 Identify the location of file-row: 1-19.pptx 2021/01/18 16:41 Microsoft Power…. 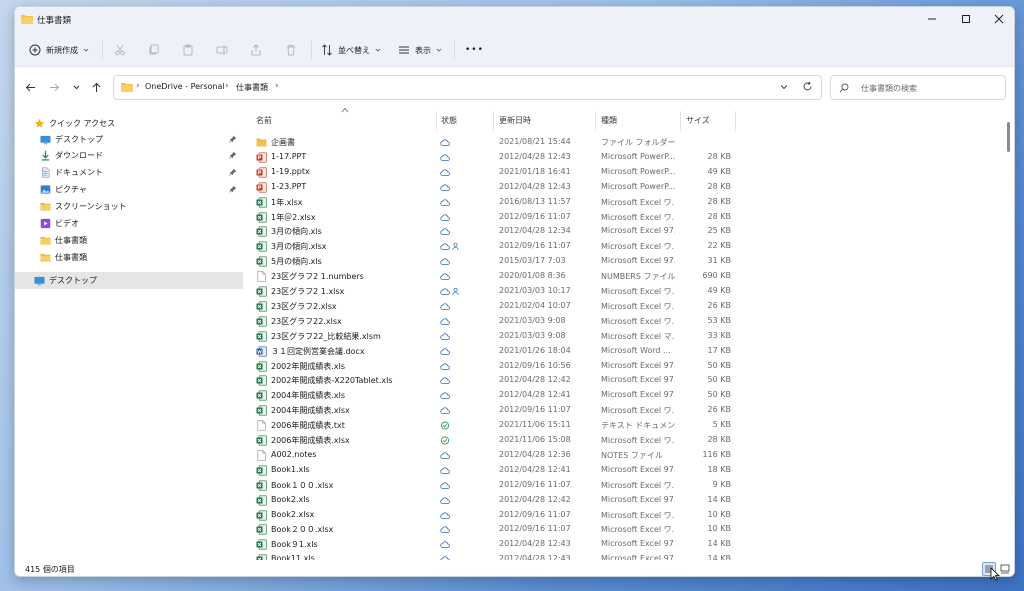
(623, 172).